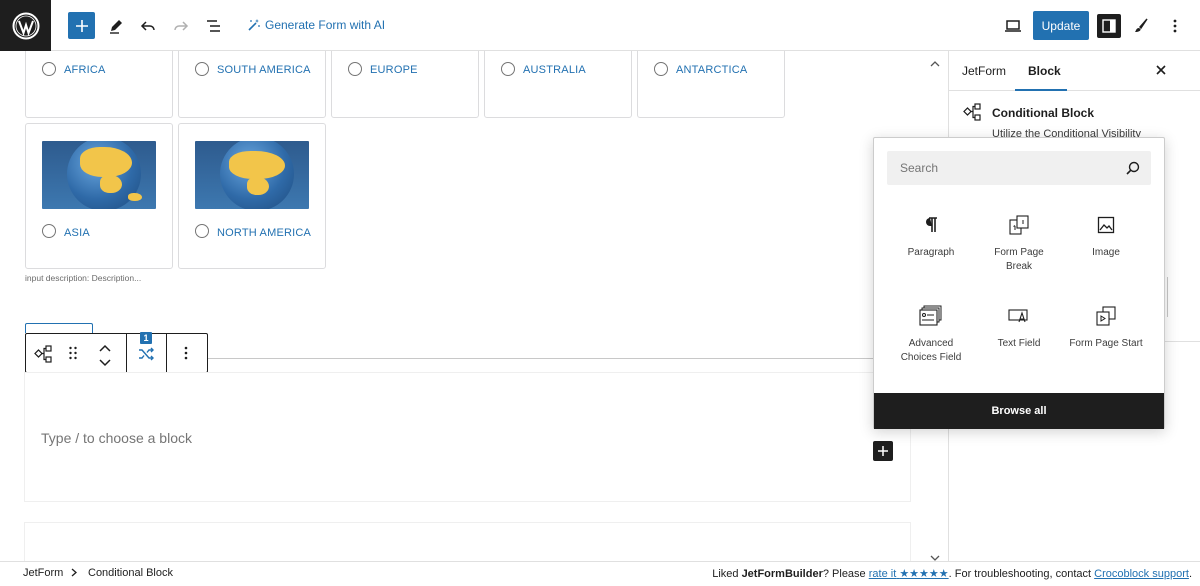 Image resolution: width=1200 pixels, height=586 pixels. I want to click on move-down-button, so click(105, 364).